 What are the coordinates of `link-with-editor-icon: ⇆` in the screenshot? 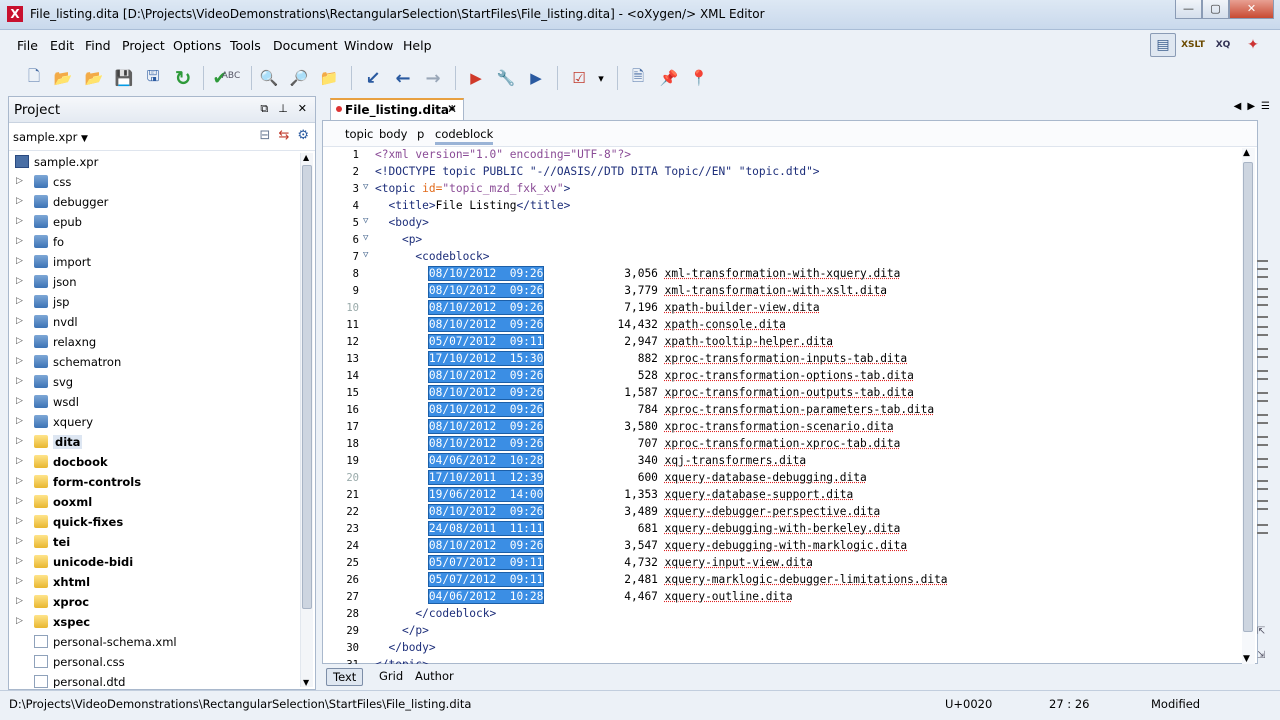 It's located at (283, 135).